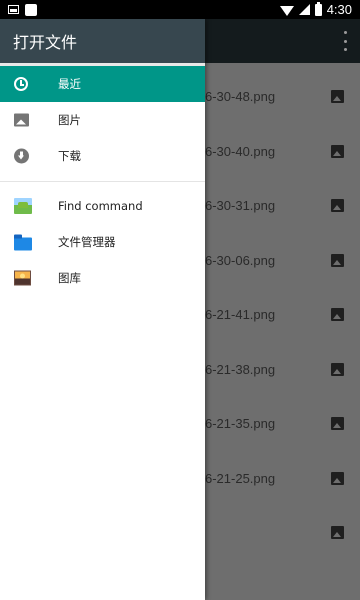  What do you see at coordinates (21, 84) in the screenshot?
I see `clock-icon` at bounding box center [21, 84].